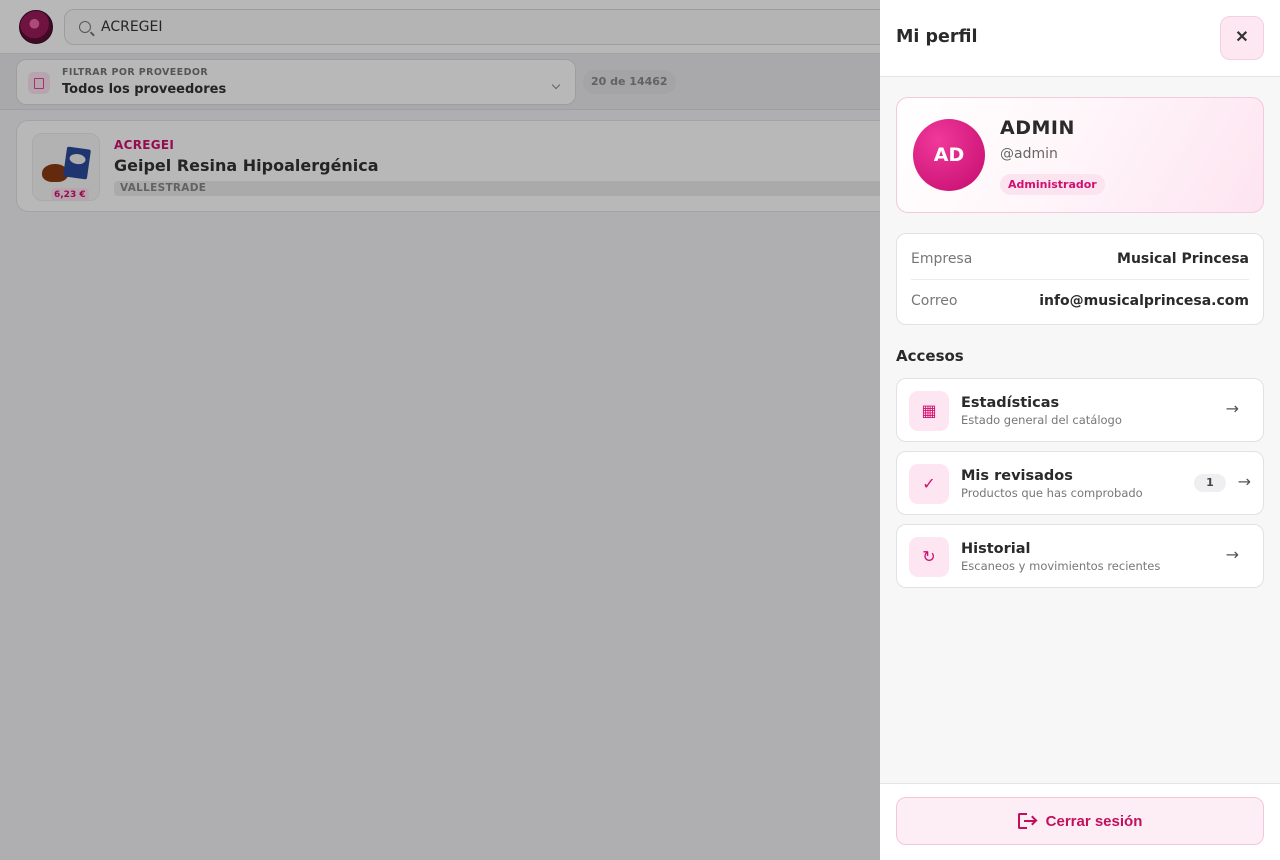 The width and height of the screenshot is (1280, 860). I want to click on link-title: Historial, so click(996, 549).